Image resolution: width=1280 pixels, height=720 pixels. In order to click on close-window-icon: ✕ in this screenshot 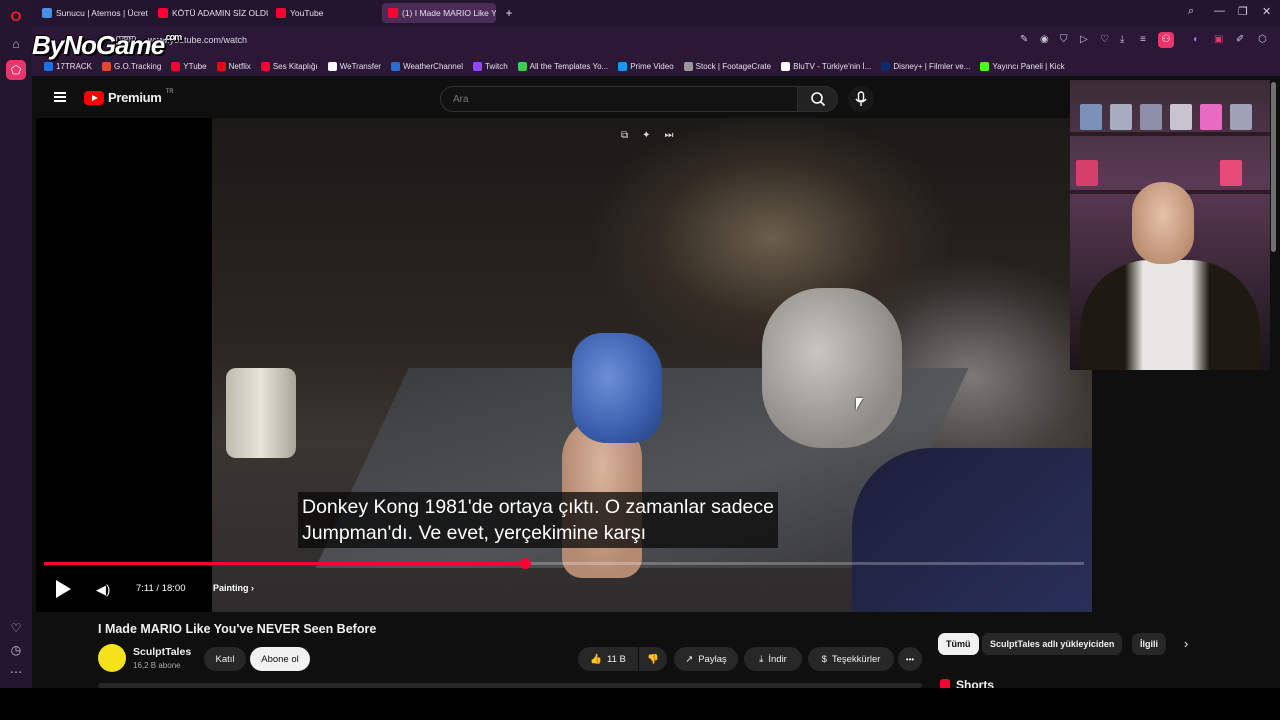, I will do `click(1266, 11)`.